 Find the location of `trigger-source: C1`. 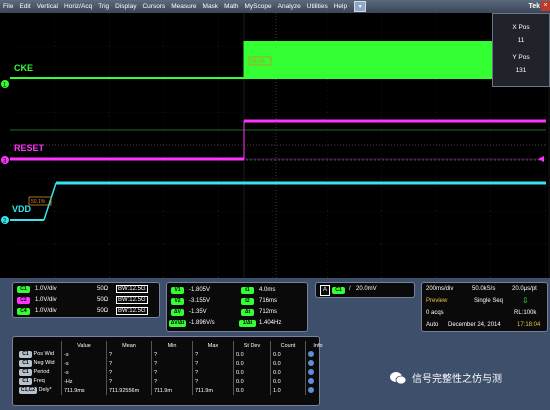

trigger-source: C1 is located at coordinates (338, 290).